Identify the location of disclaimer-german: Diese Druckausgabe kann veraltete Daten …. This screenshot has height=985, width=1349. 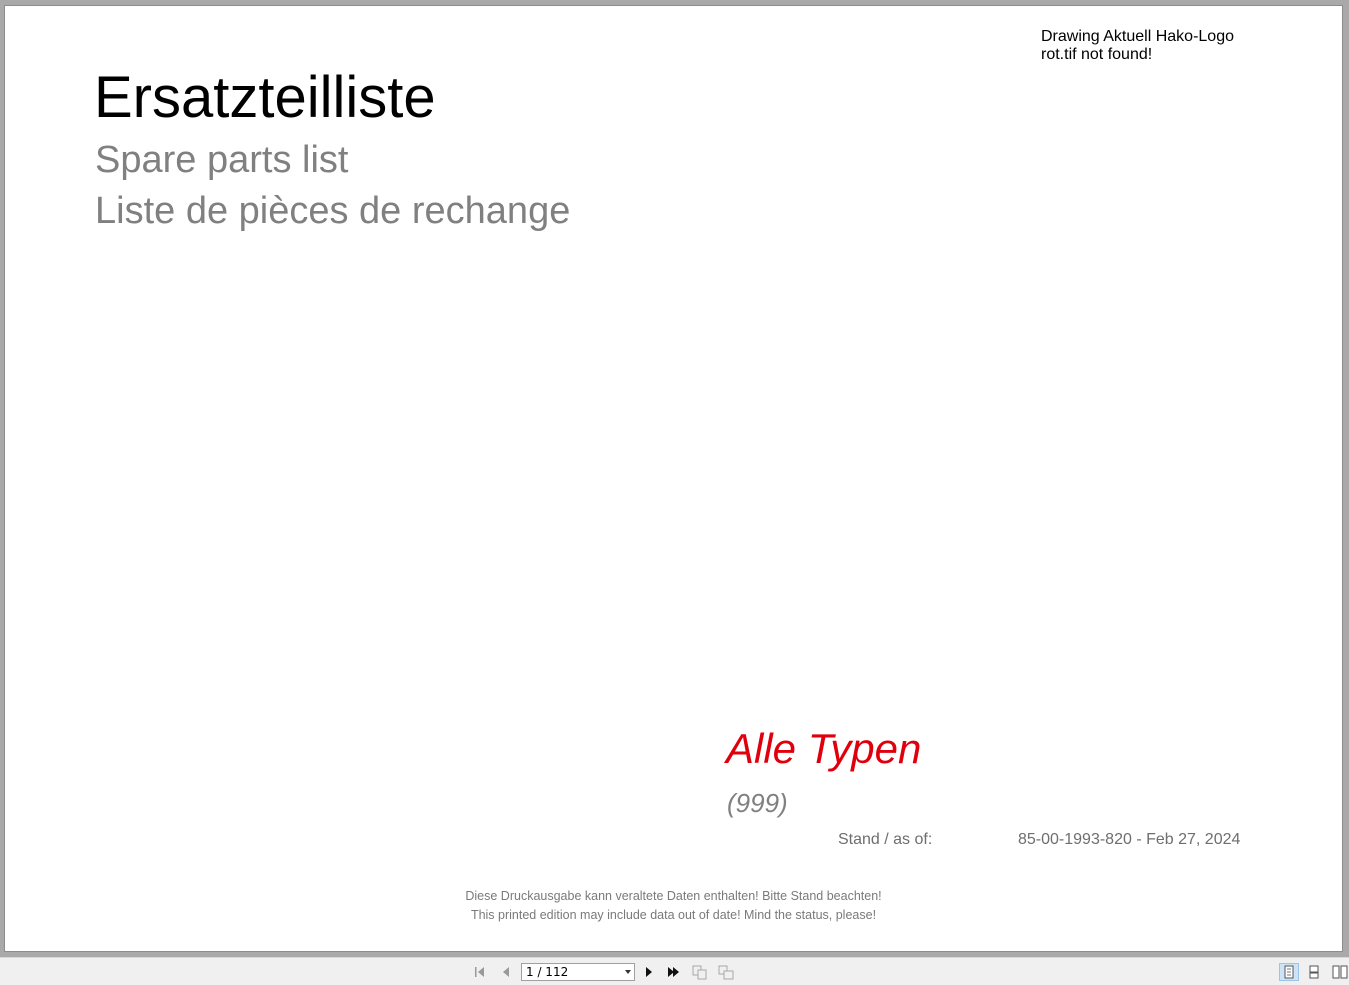
(673, 896).